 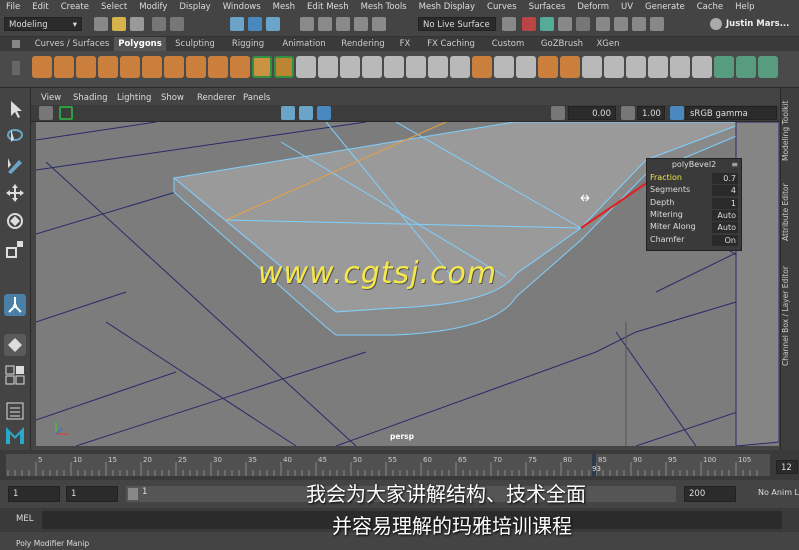 I want to click on four-view-layout-icon, so click(x=15, y=375).